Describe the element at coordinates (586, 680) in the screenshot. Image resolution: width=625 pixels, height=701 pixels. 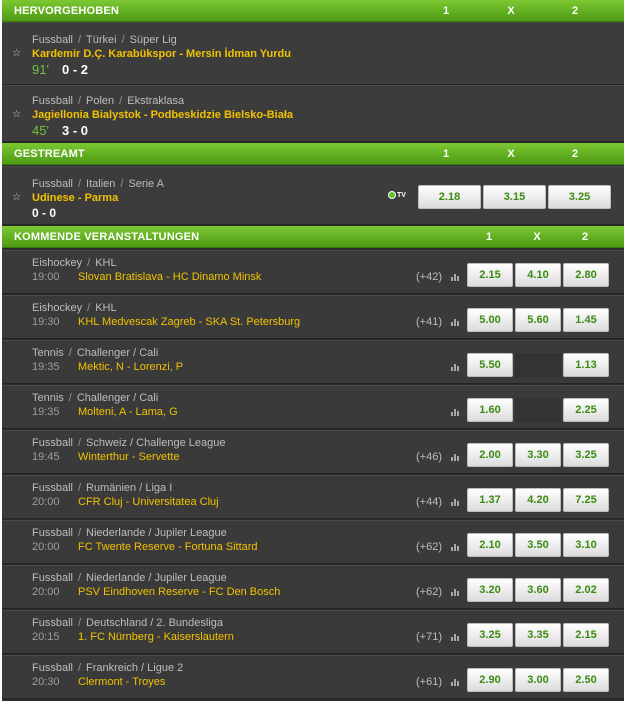
I see `odd-button-away: 2.50` at that location.